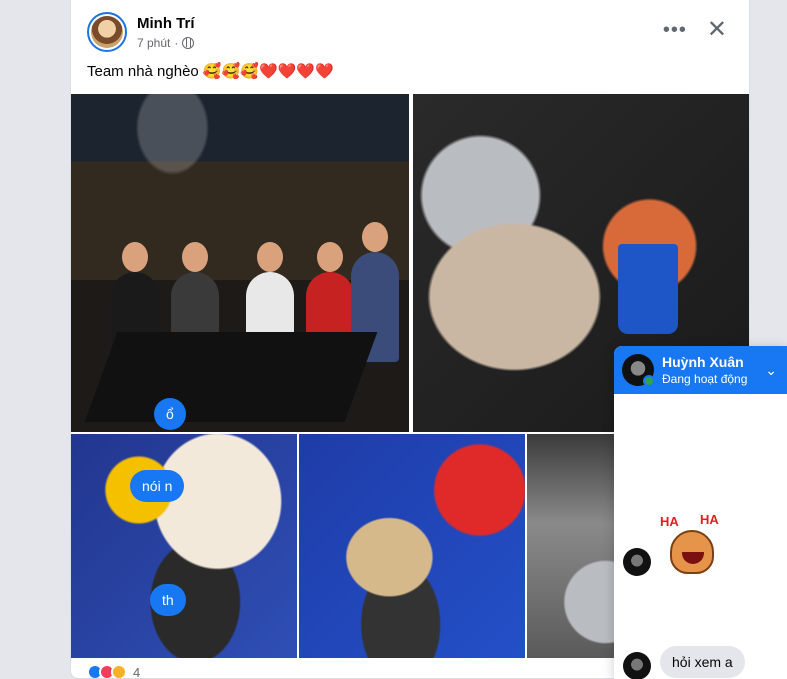  Describe the element at coordinates (649, 381) in the screenshot. I see `online-status-icon` at that location.